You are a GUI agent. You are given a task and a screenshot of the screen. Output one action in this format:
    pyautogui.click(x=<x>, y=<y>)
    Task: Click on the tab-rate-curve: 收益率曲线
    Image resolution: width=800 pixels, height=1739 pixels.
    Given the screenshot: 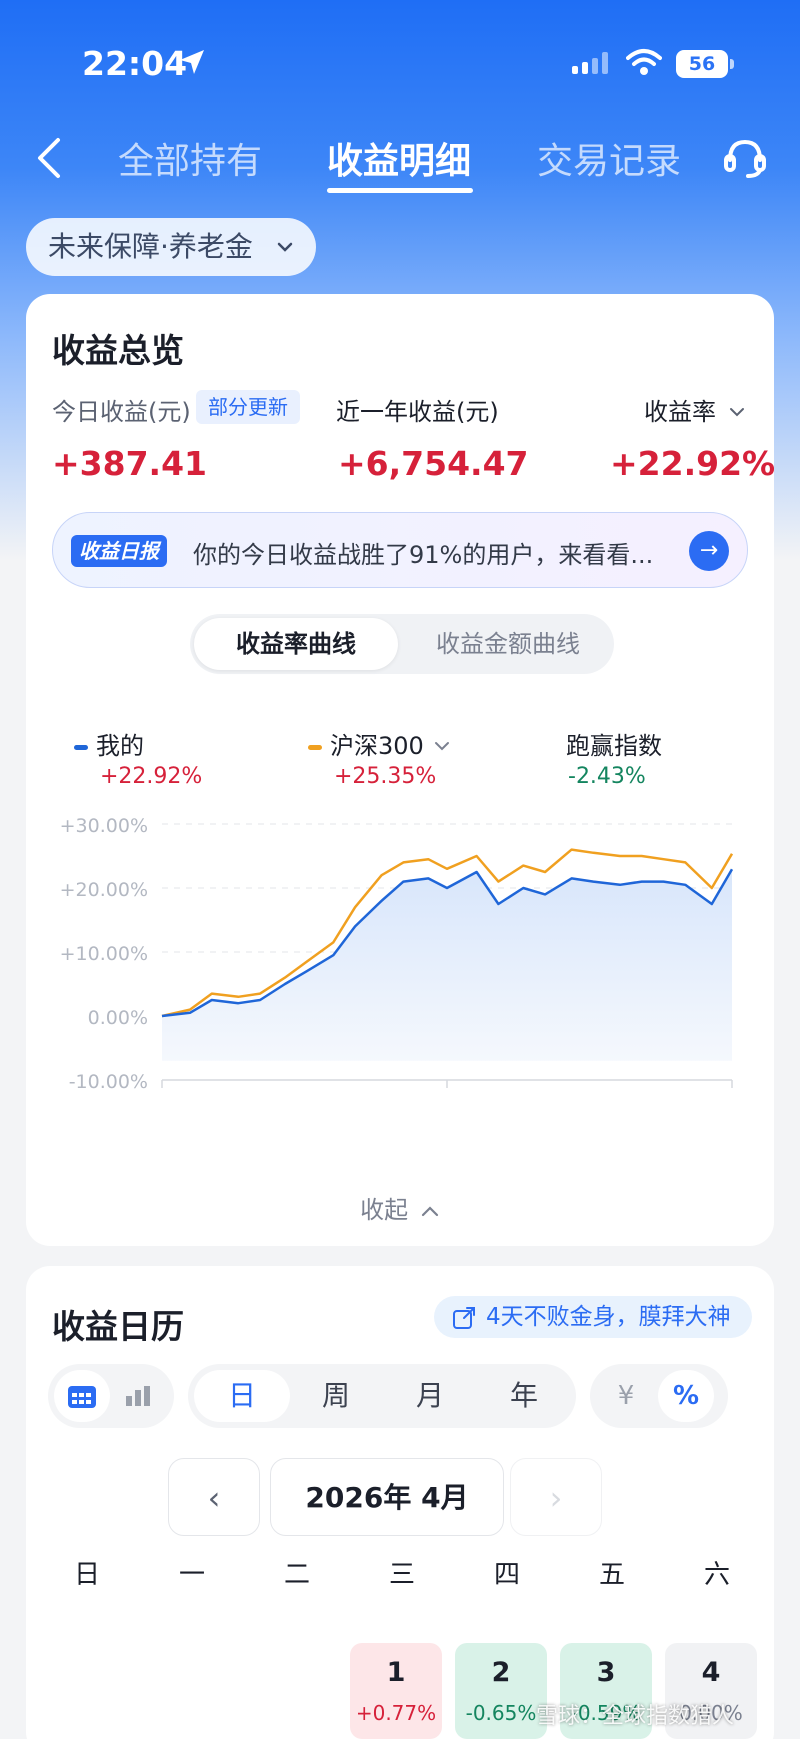 What is the action you would take?
    pyautogui.click(x=296, y=644)
    